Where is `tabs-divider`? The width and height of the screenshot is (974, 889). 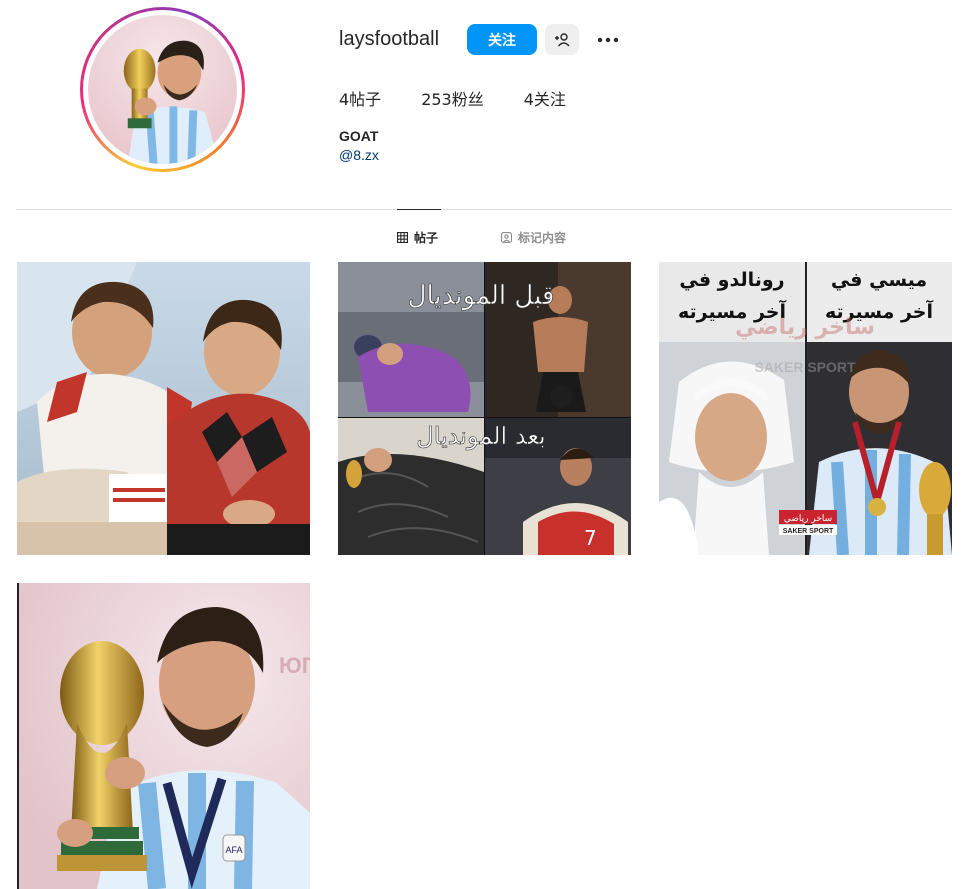
tabs-divider is located at coordinates (484, 209).